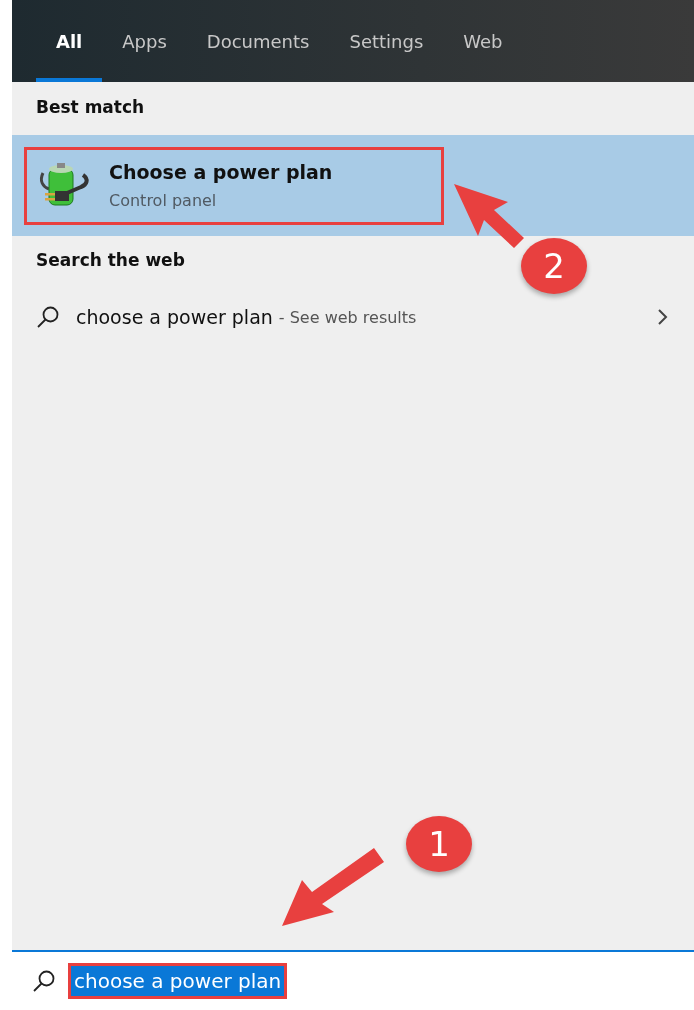  Describe the element at coordinates (386, 41) in the screenshot. I see `tab: Settings` at that location.